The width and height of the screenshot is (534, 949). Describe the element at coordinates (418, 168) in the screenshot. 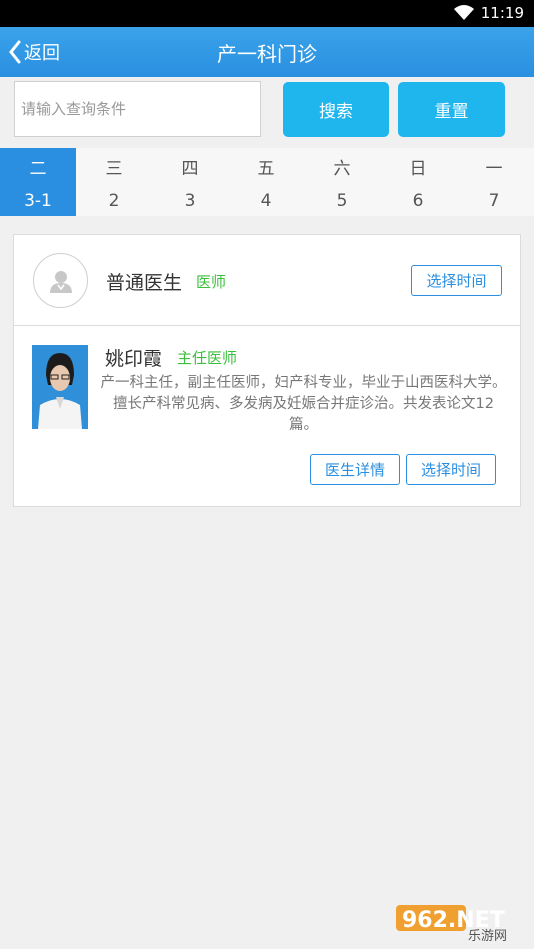

I see `day-name: 日` at that location.